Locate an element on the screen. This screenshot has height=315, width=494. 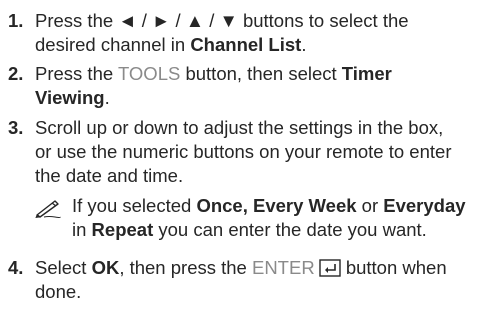
step-number: 2. is located at coordinates (16, 73).